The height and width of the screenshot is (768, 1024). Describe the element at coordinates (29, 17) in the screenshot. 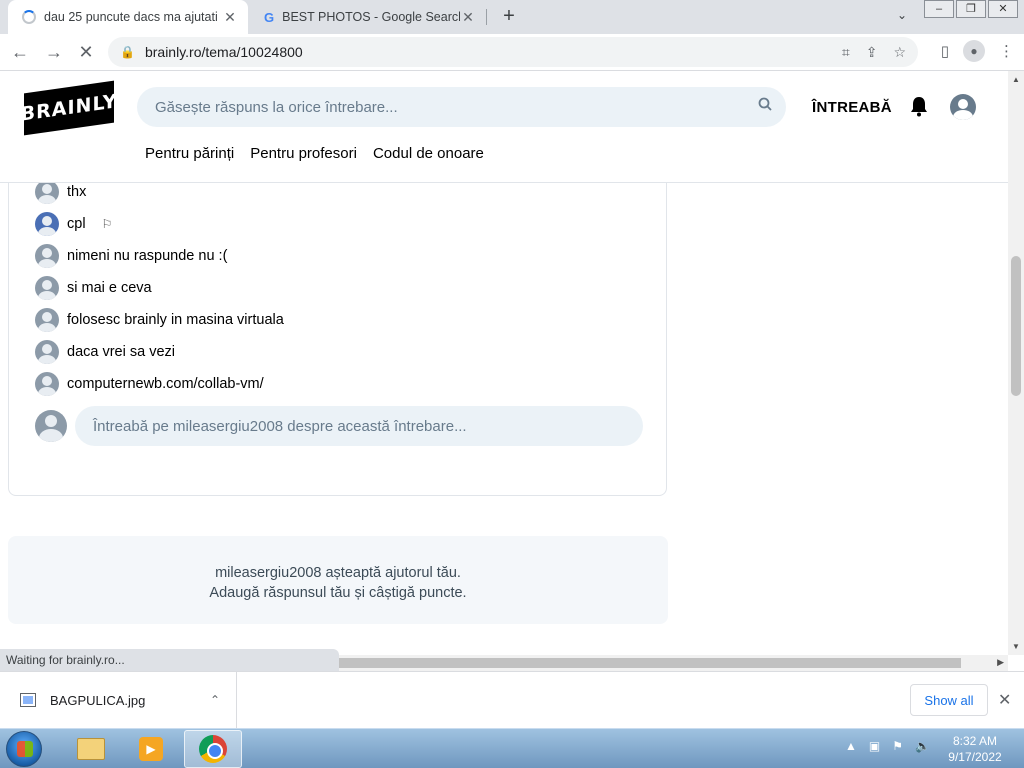

I see `loading-spinner-icon` at that location.